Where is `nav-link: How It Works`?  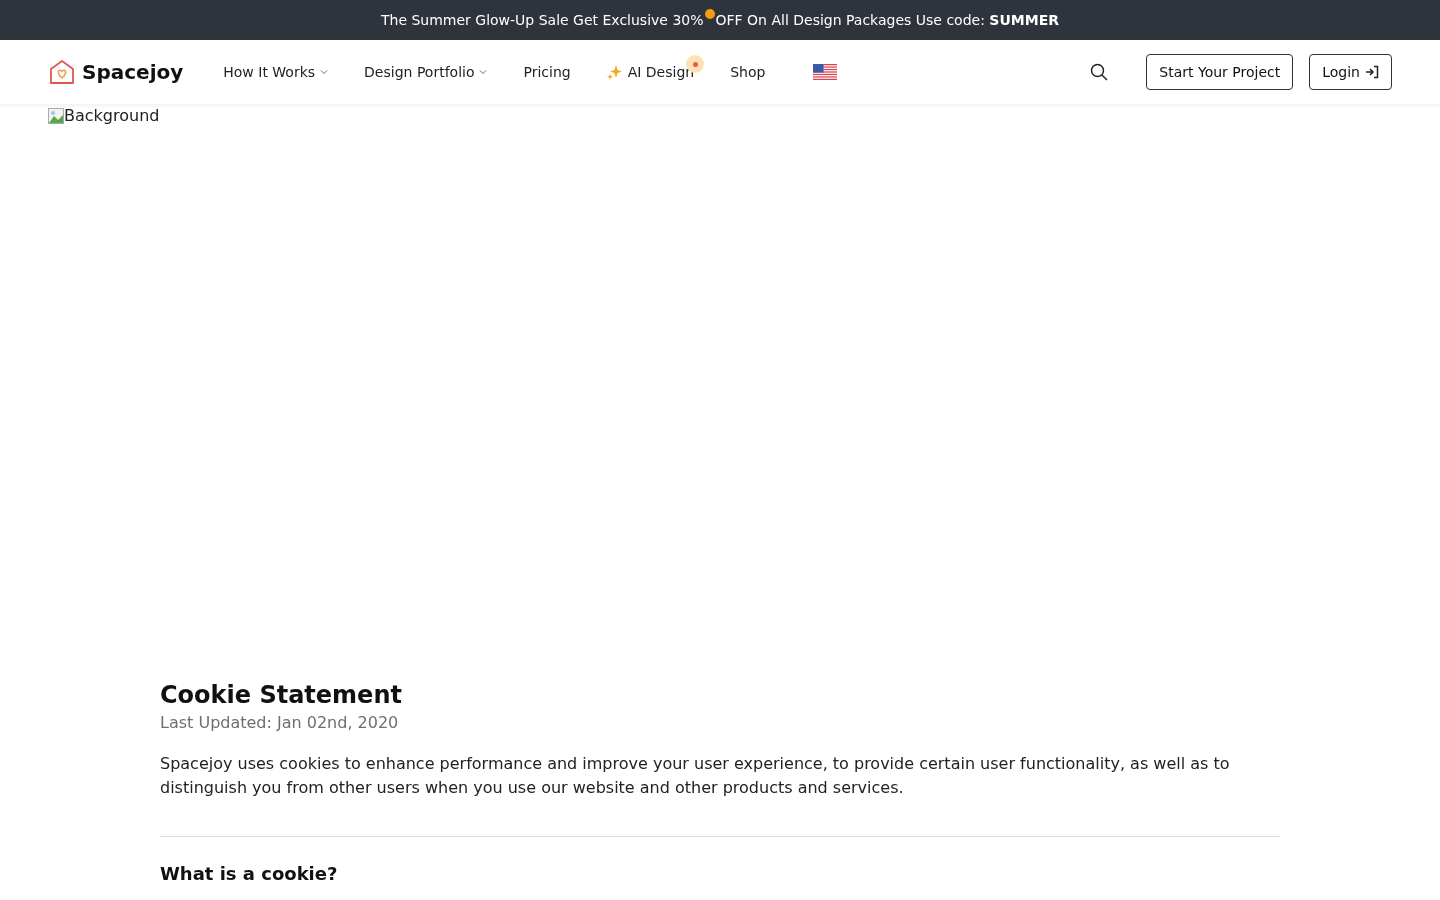 nav-link: How It Works is located at coordinates (285, 72).